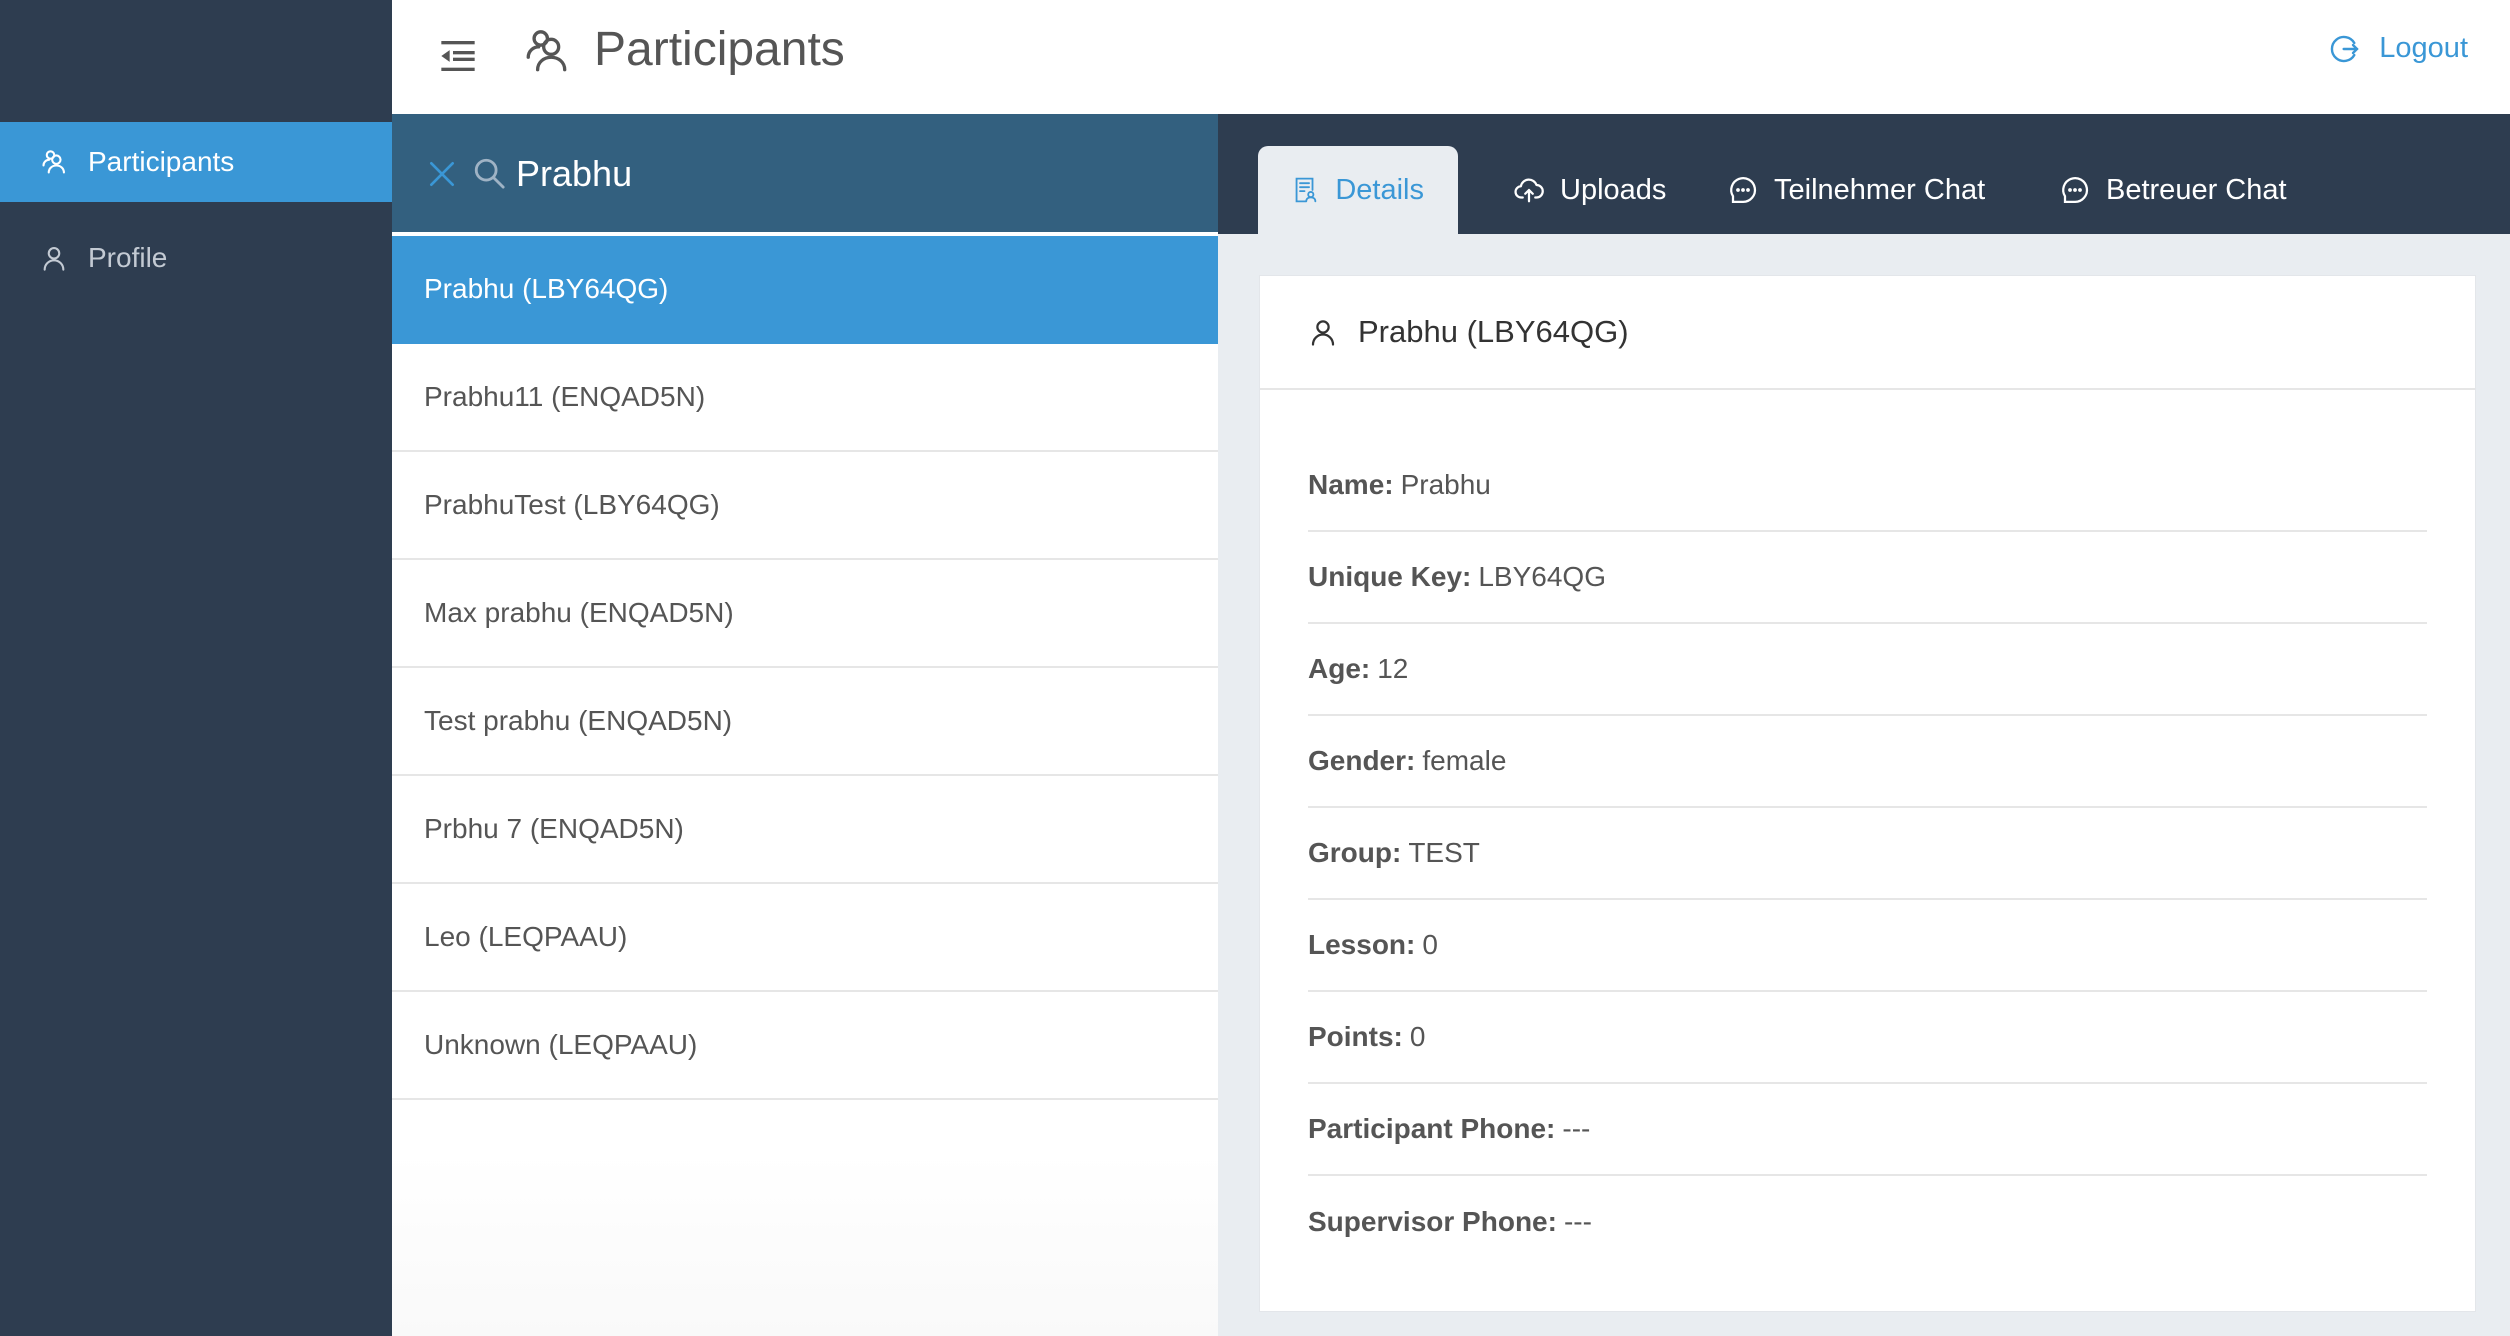 The image size is (2510, 1336). What do you see at coordinates (1493, 331) in the screenshot?
I see `details-title: Prabhu (LBY64QG)` at bounding box center [1493, 331].